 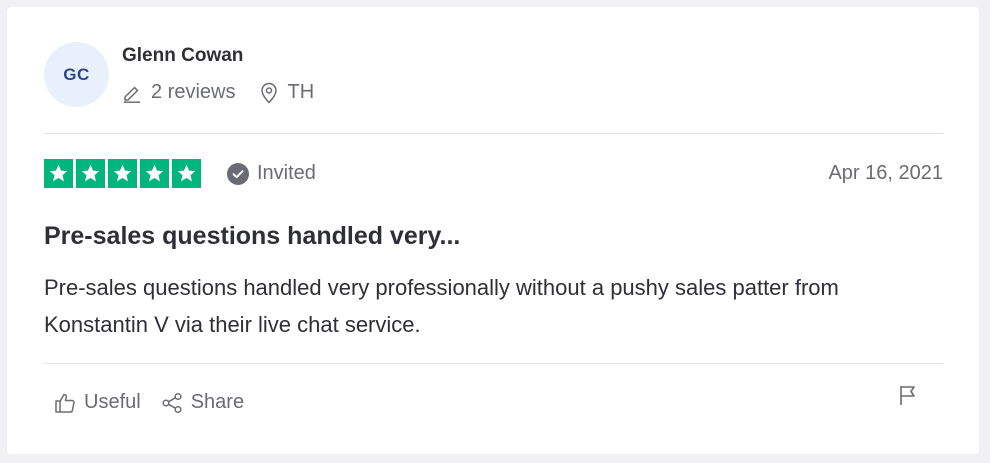 I want to click on reviewer-country: TH, so click(x=287, y=92).